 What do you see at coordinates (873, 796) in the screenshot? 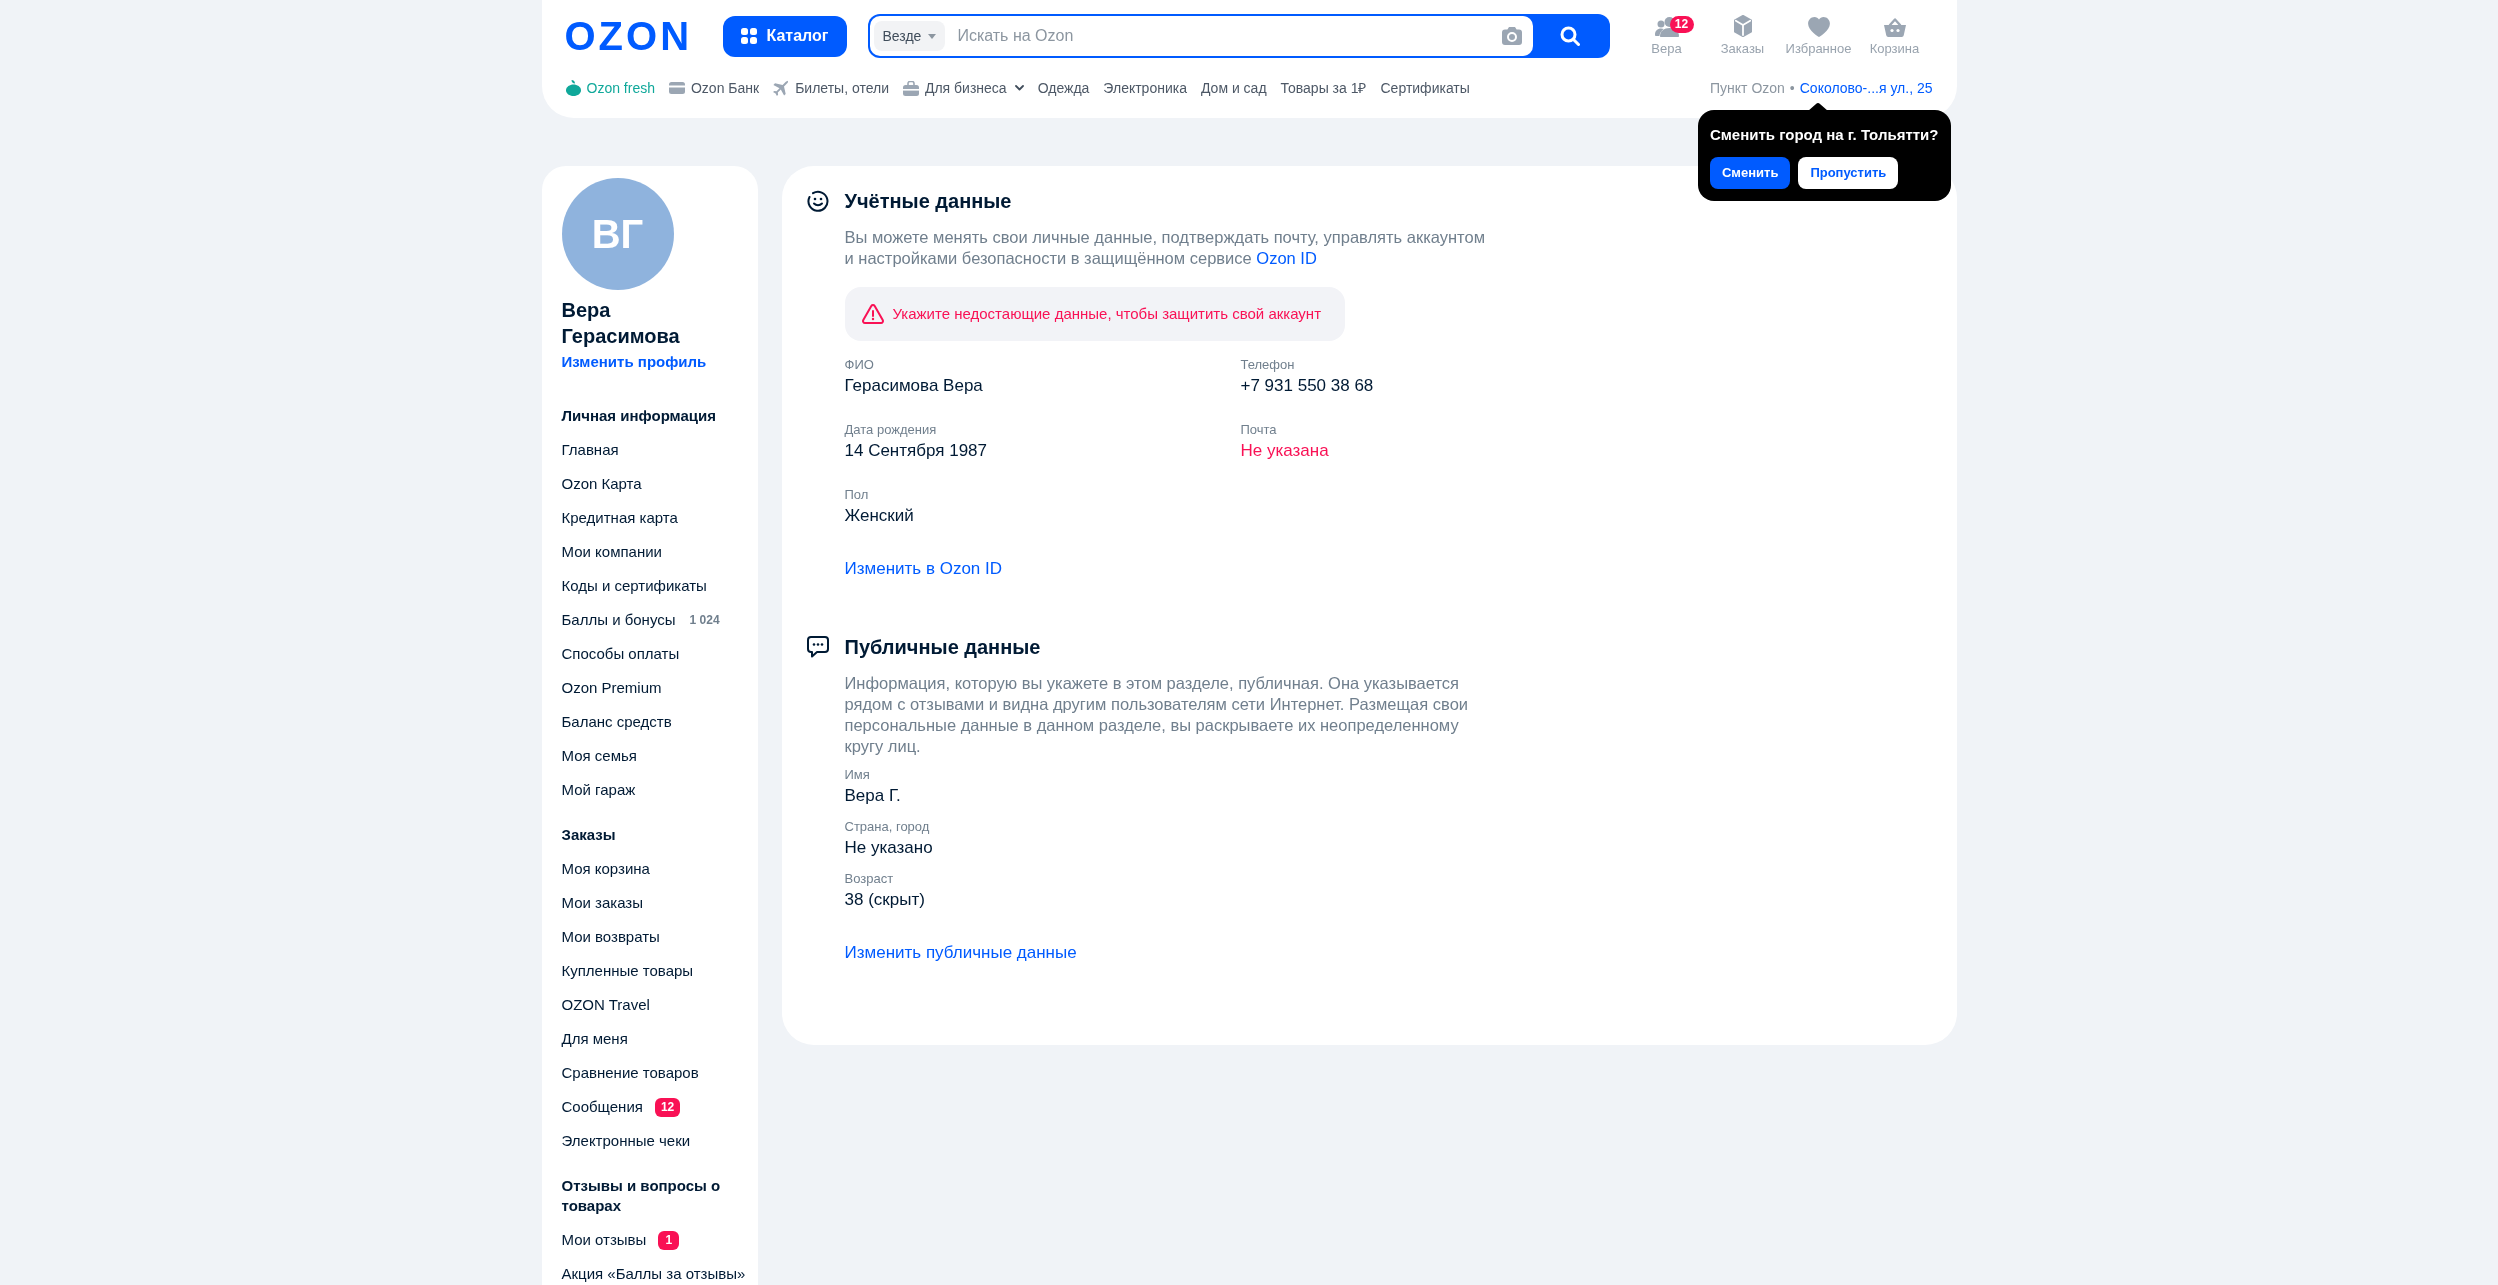
I see `field-value: Вера Г.` at bounding box center [873, 796].